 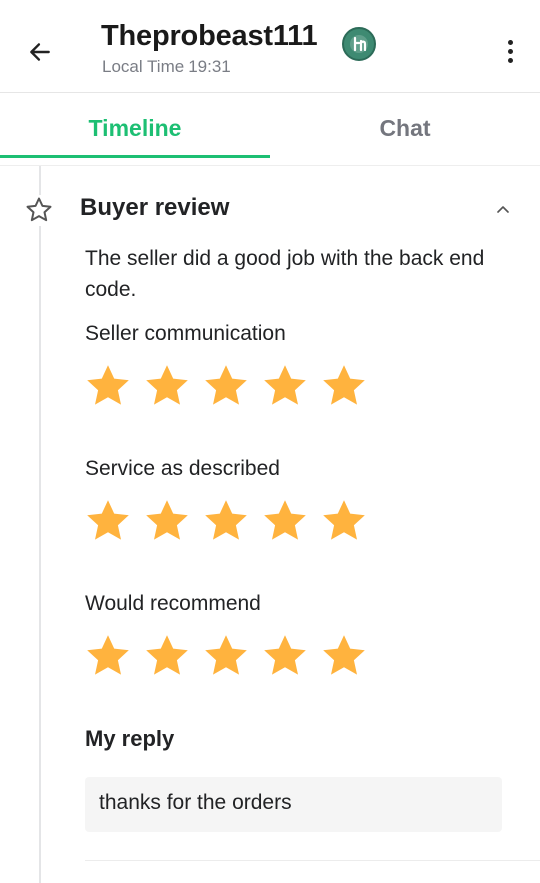 I want to click on collapse-button, so click(x=503, y=209).